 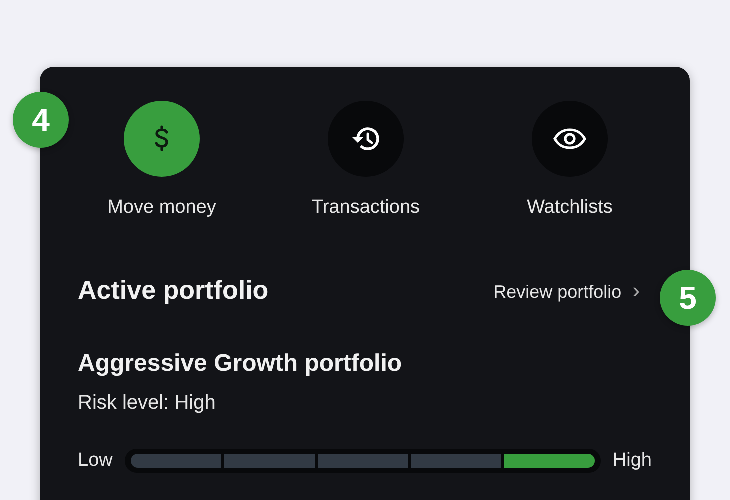 What do you see at coordinates (173, 290) in the screenshot?
I see `section-title: Active portfolio` at bounding box center [173, 290].